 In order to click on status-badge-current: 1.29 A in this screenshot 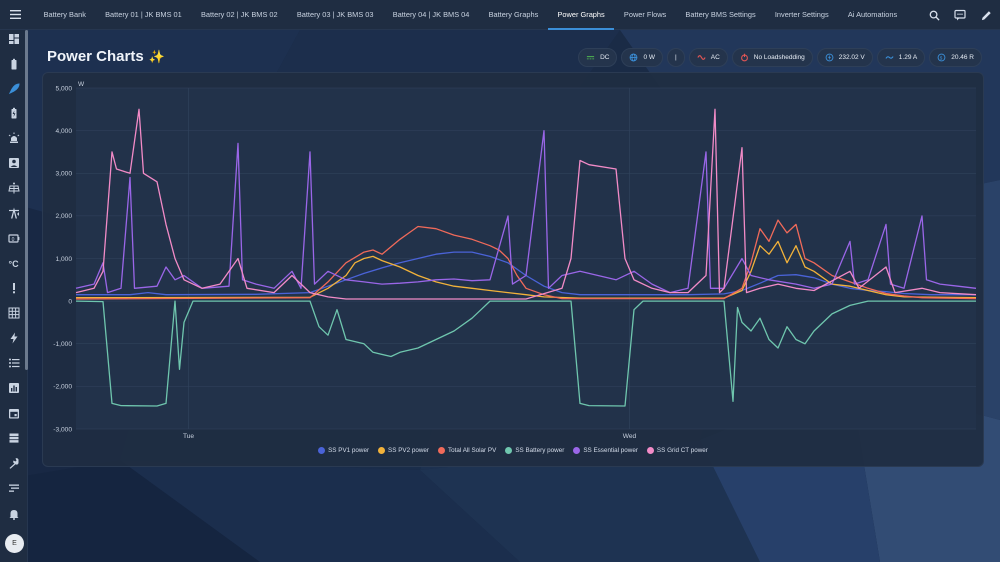, I will do `click(901, 57)`.